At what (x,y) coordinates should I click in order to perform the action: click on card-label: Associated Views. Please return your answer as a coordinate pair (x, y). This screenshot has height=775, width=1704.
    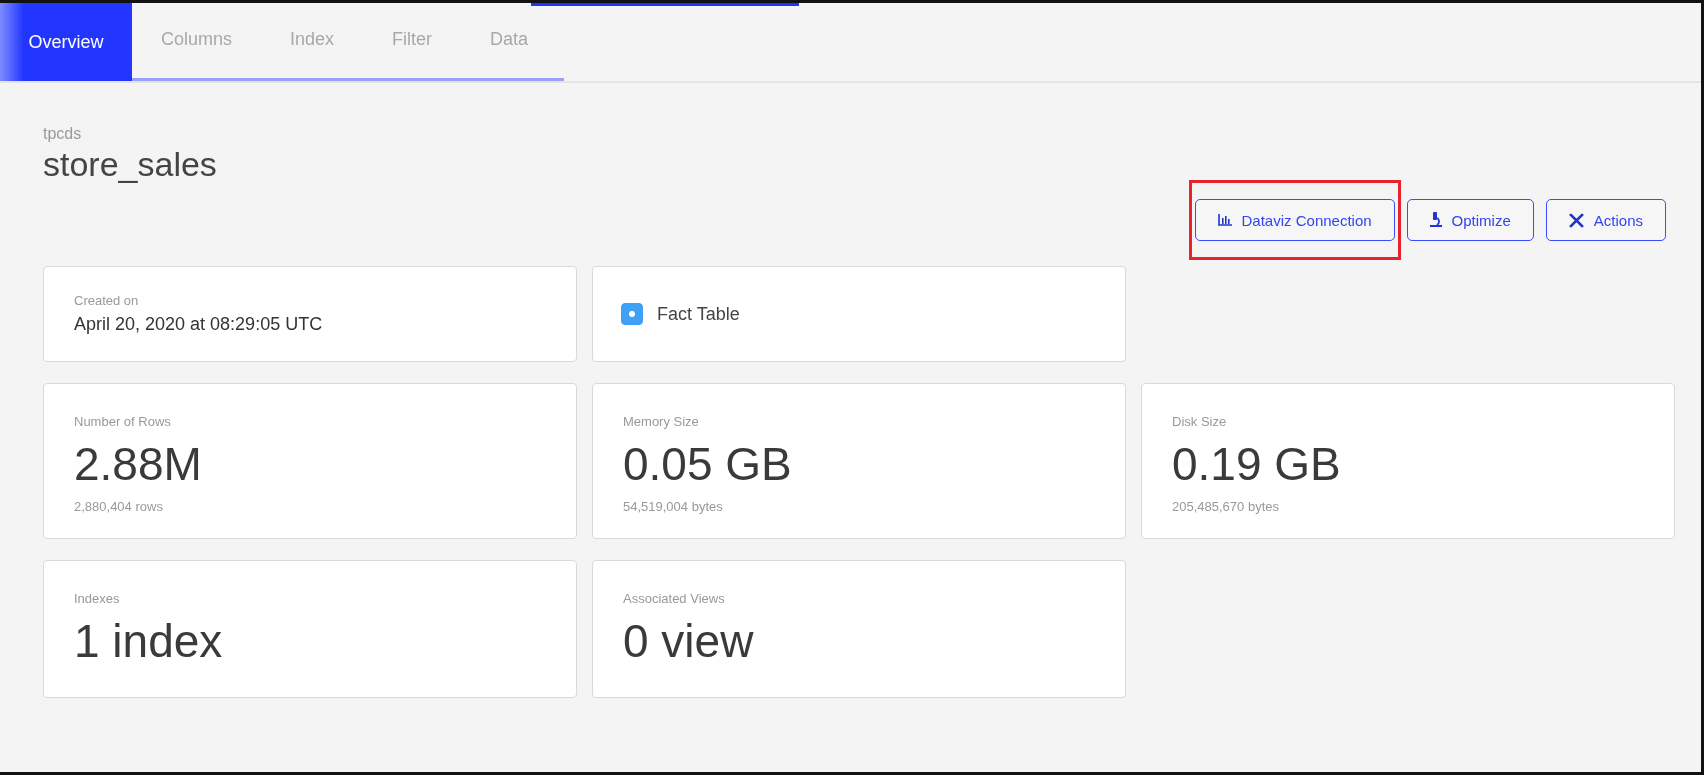
    Looking at the image, I should click on (674, 598).